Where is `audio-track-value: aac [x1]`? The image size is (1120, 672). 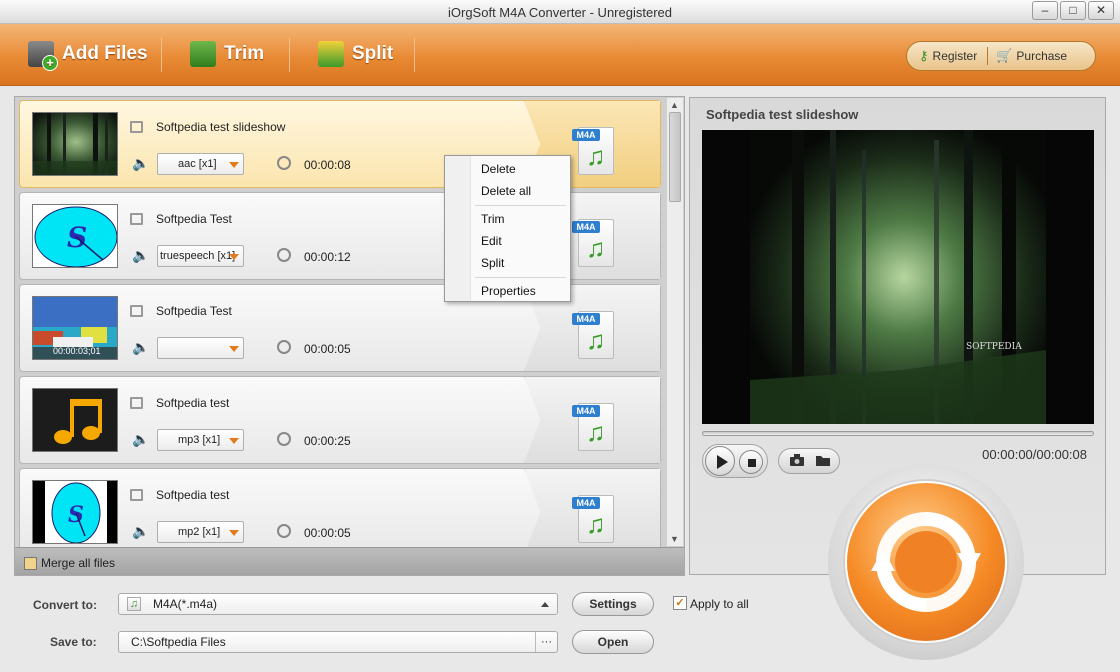
audio-track-value: aac [x1] is located at coordinates (197, 164).